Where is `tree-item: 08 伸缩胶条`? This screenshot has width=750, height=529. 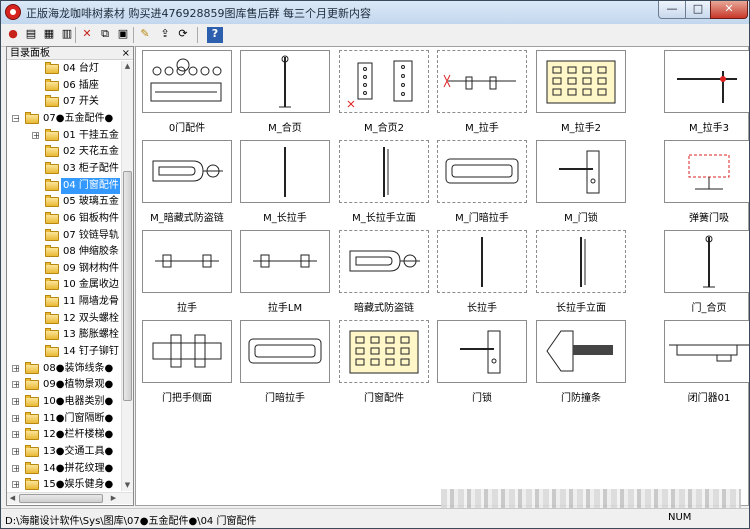 tree-item: 08 伸缩胶条 is located at coordinates (63, 252).